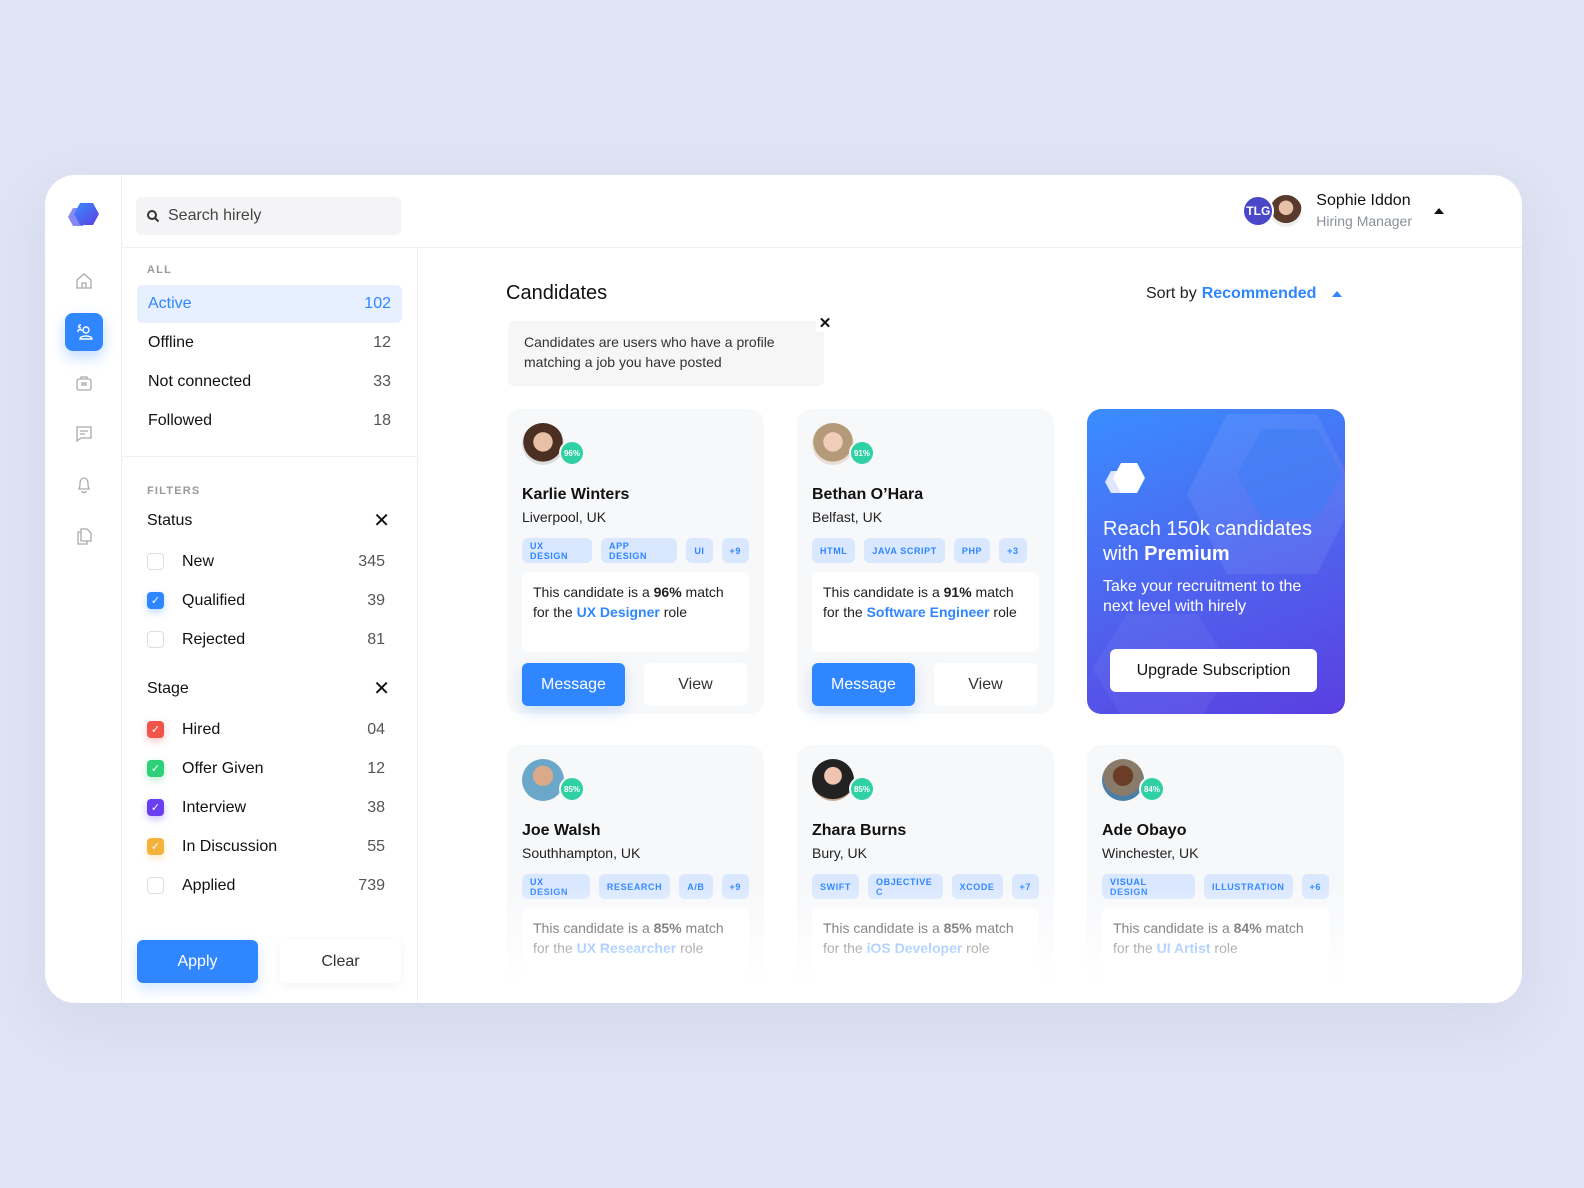  Describe the element at coordinates (84, 383) in the screenshot. I see `nav-jobs` at that location.